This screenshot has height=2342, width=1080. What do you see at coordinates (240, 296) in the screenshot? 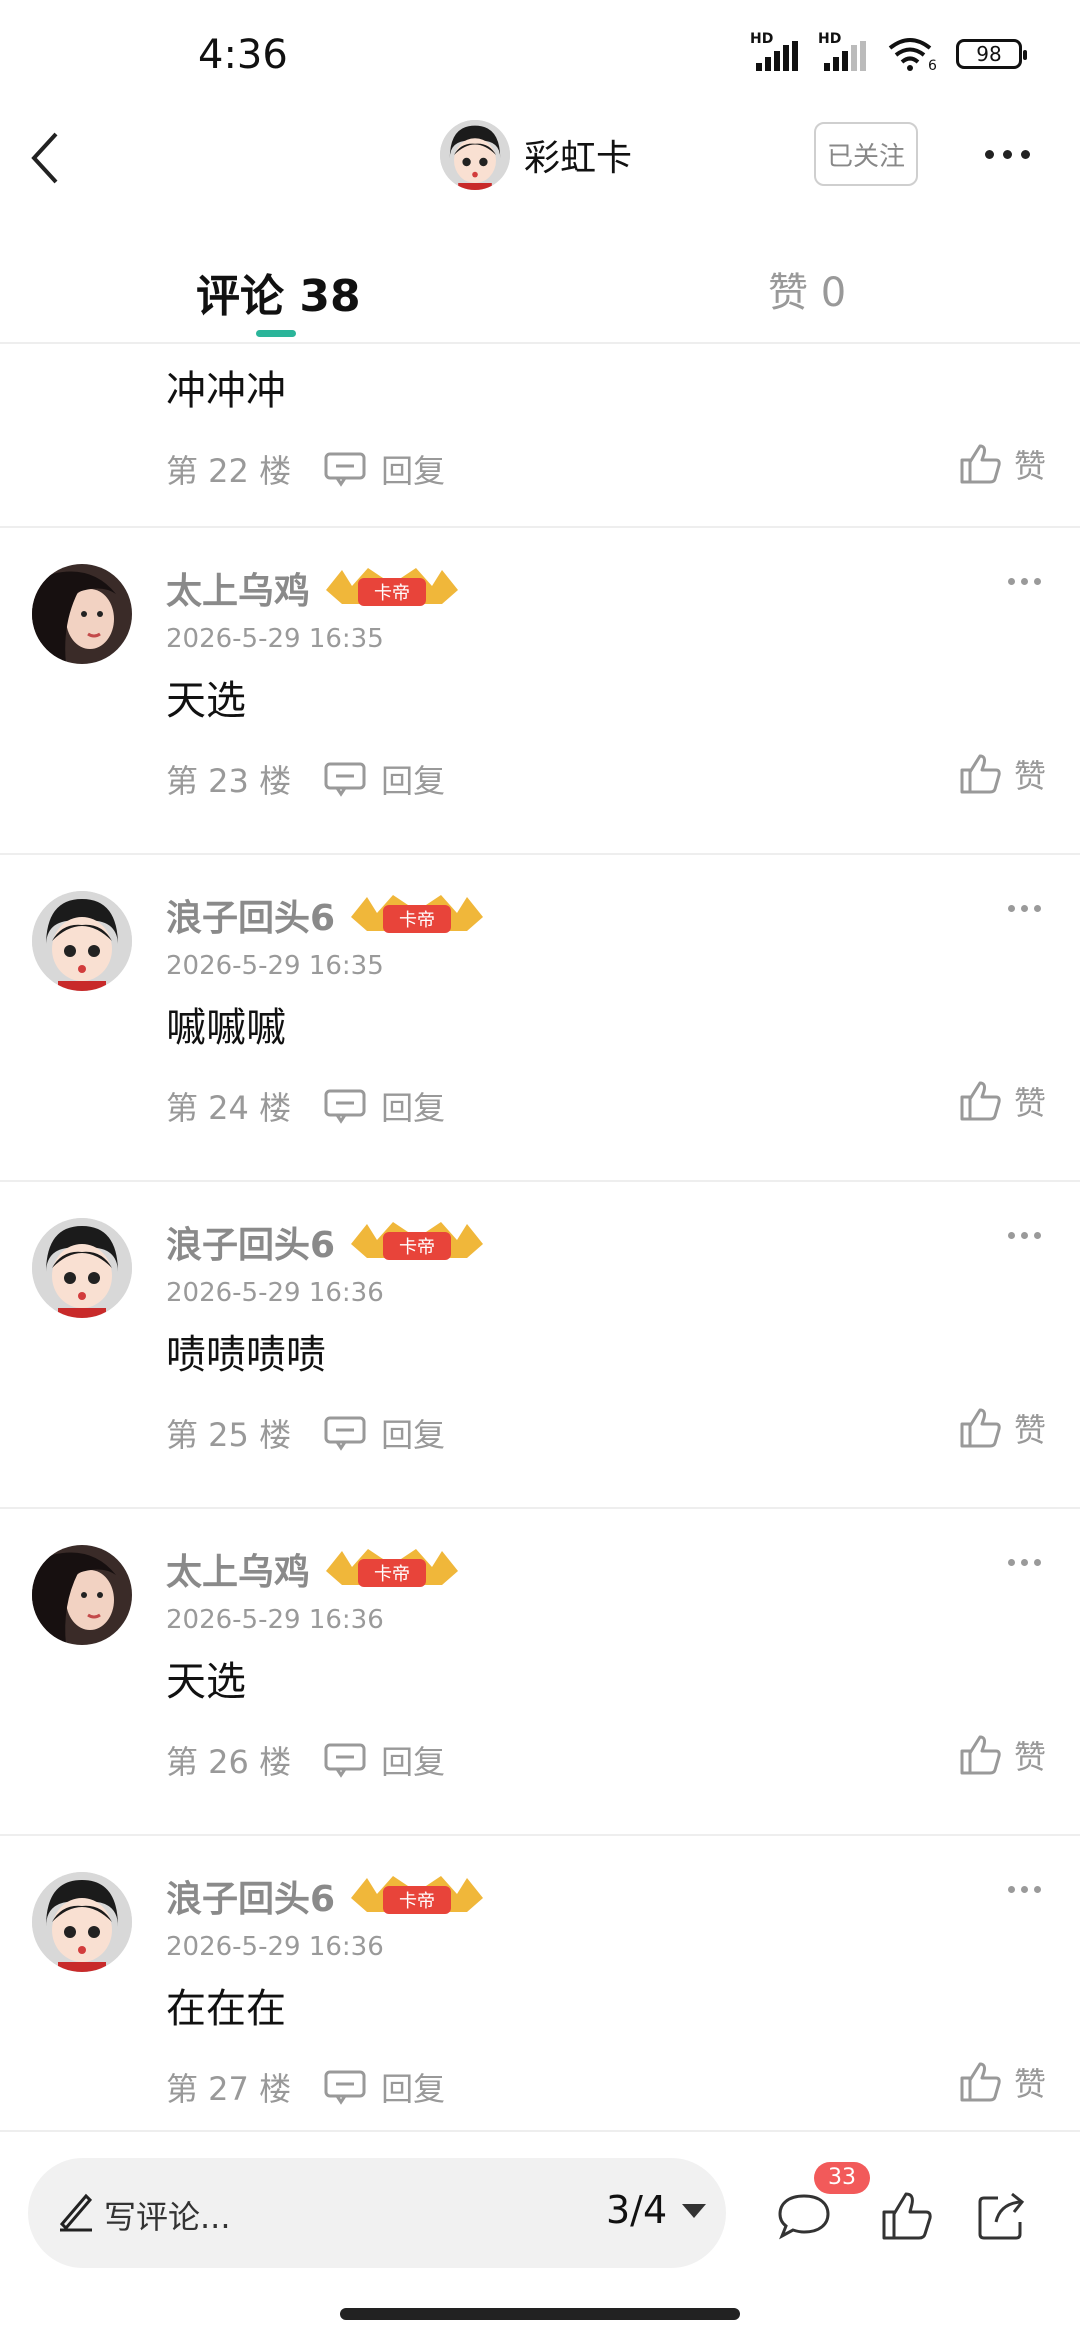
I see `tab-comments-label: 评论` at bounding box center [240, 296].